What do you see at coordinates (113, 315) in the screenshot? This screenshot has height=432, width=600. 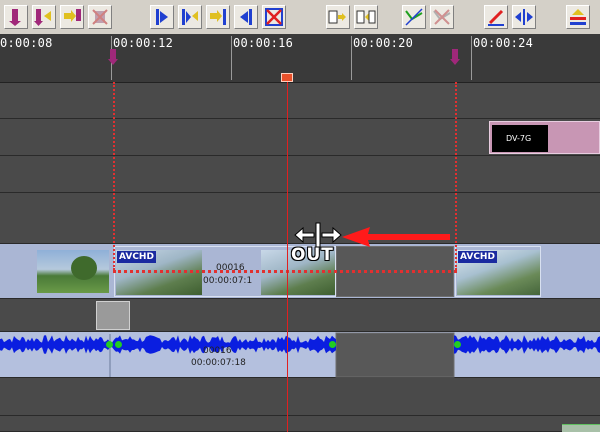 I see `transition-clip` at bounding box center [113, 315].